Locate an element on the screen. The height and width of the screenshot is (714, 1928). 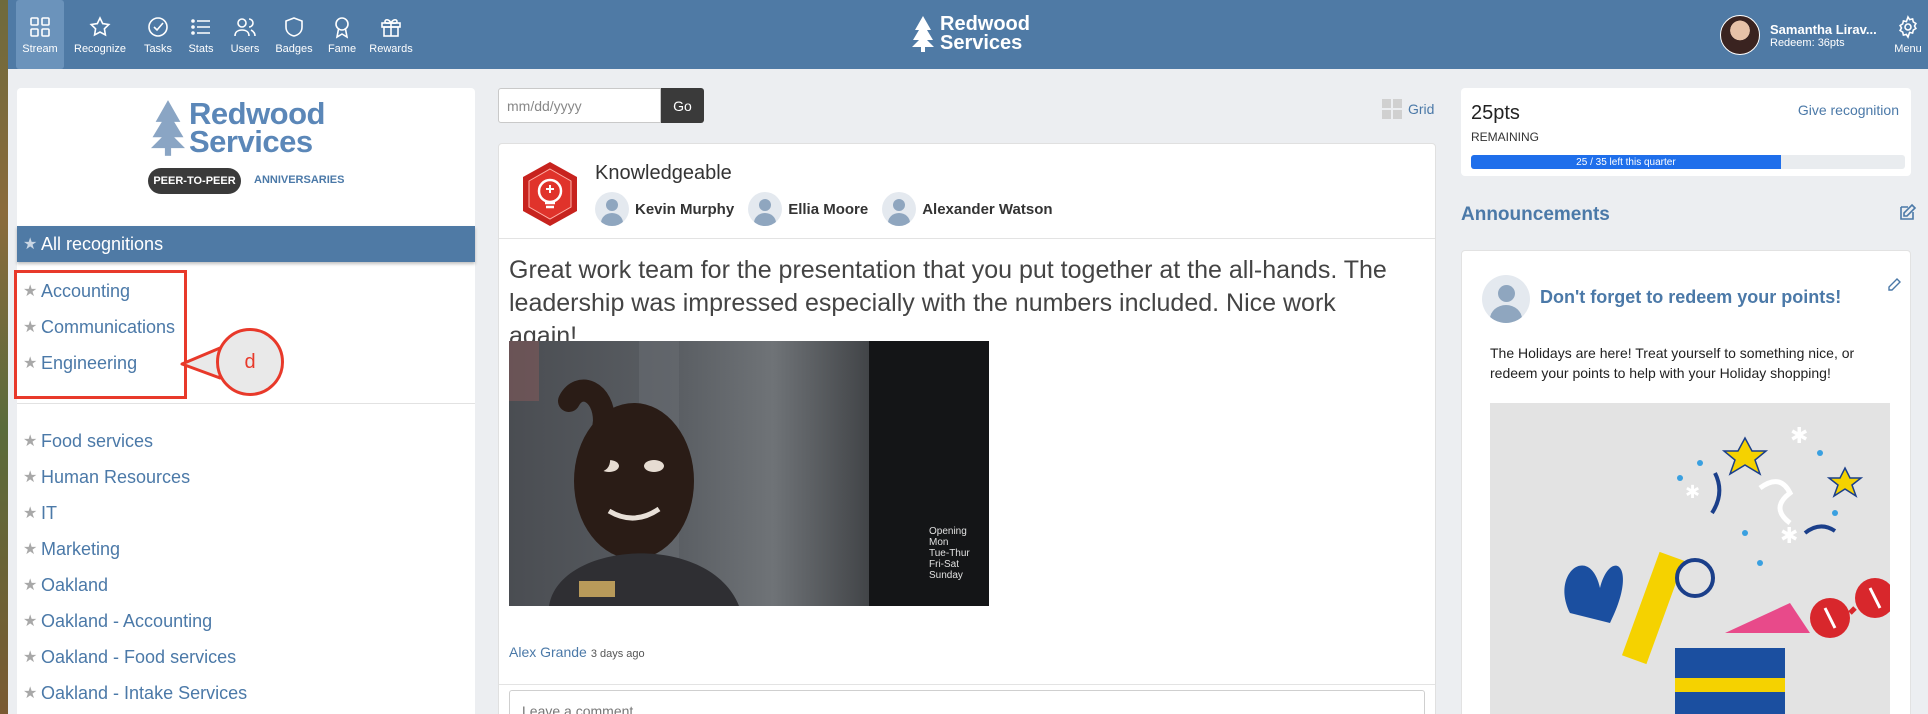
shop-sign: Opening Mon Tue-Thur Fri-Sat Sunday is located at coordinates (949, 553).